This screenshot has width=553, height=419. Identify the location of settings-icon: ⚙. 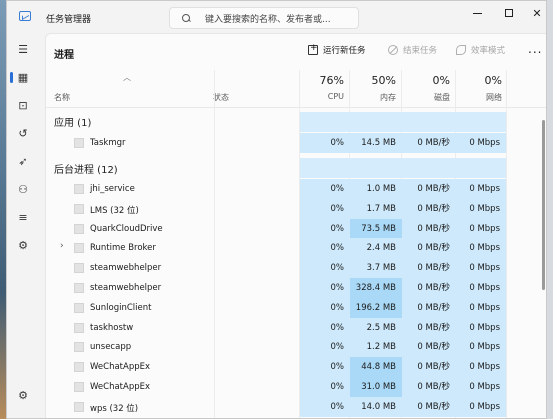
(23, 395).